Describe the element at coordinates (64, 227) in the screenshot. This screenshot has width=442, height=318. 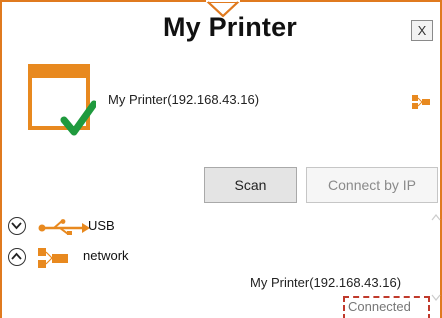
I see `usb-icon` at that location.